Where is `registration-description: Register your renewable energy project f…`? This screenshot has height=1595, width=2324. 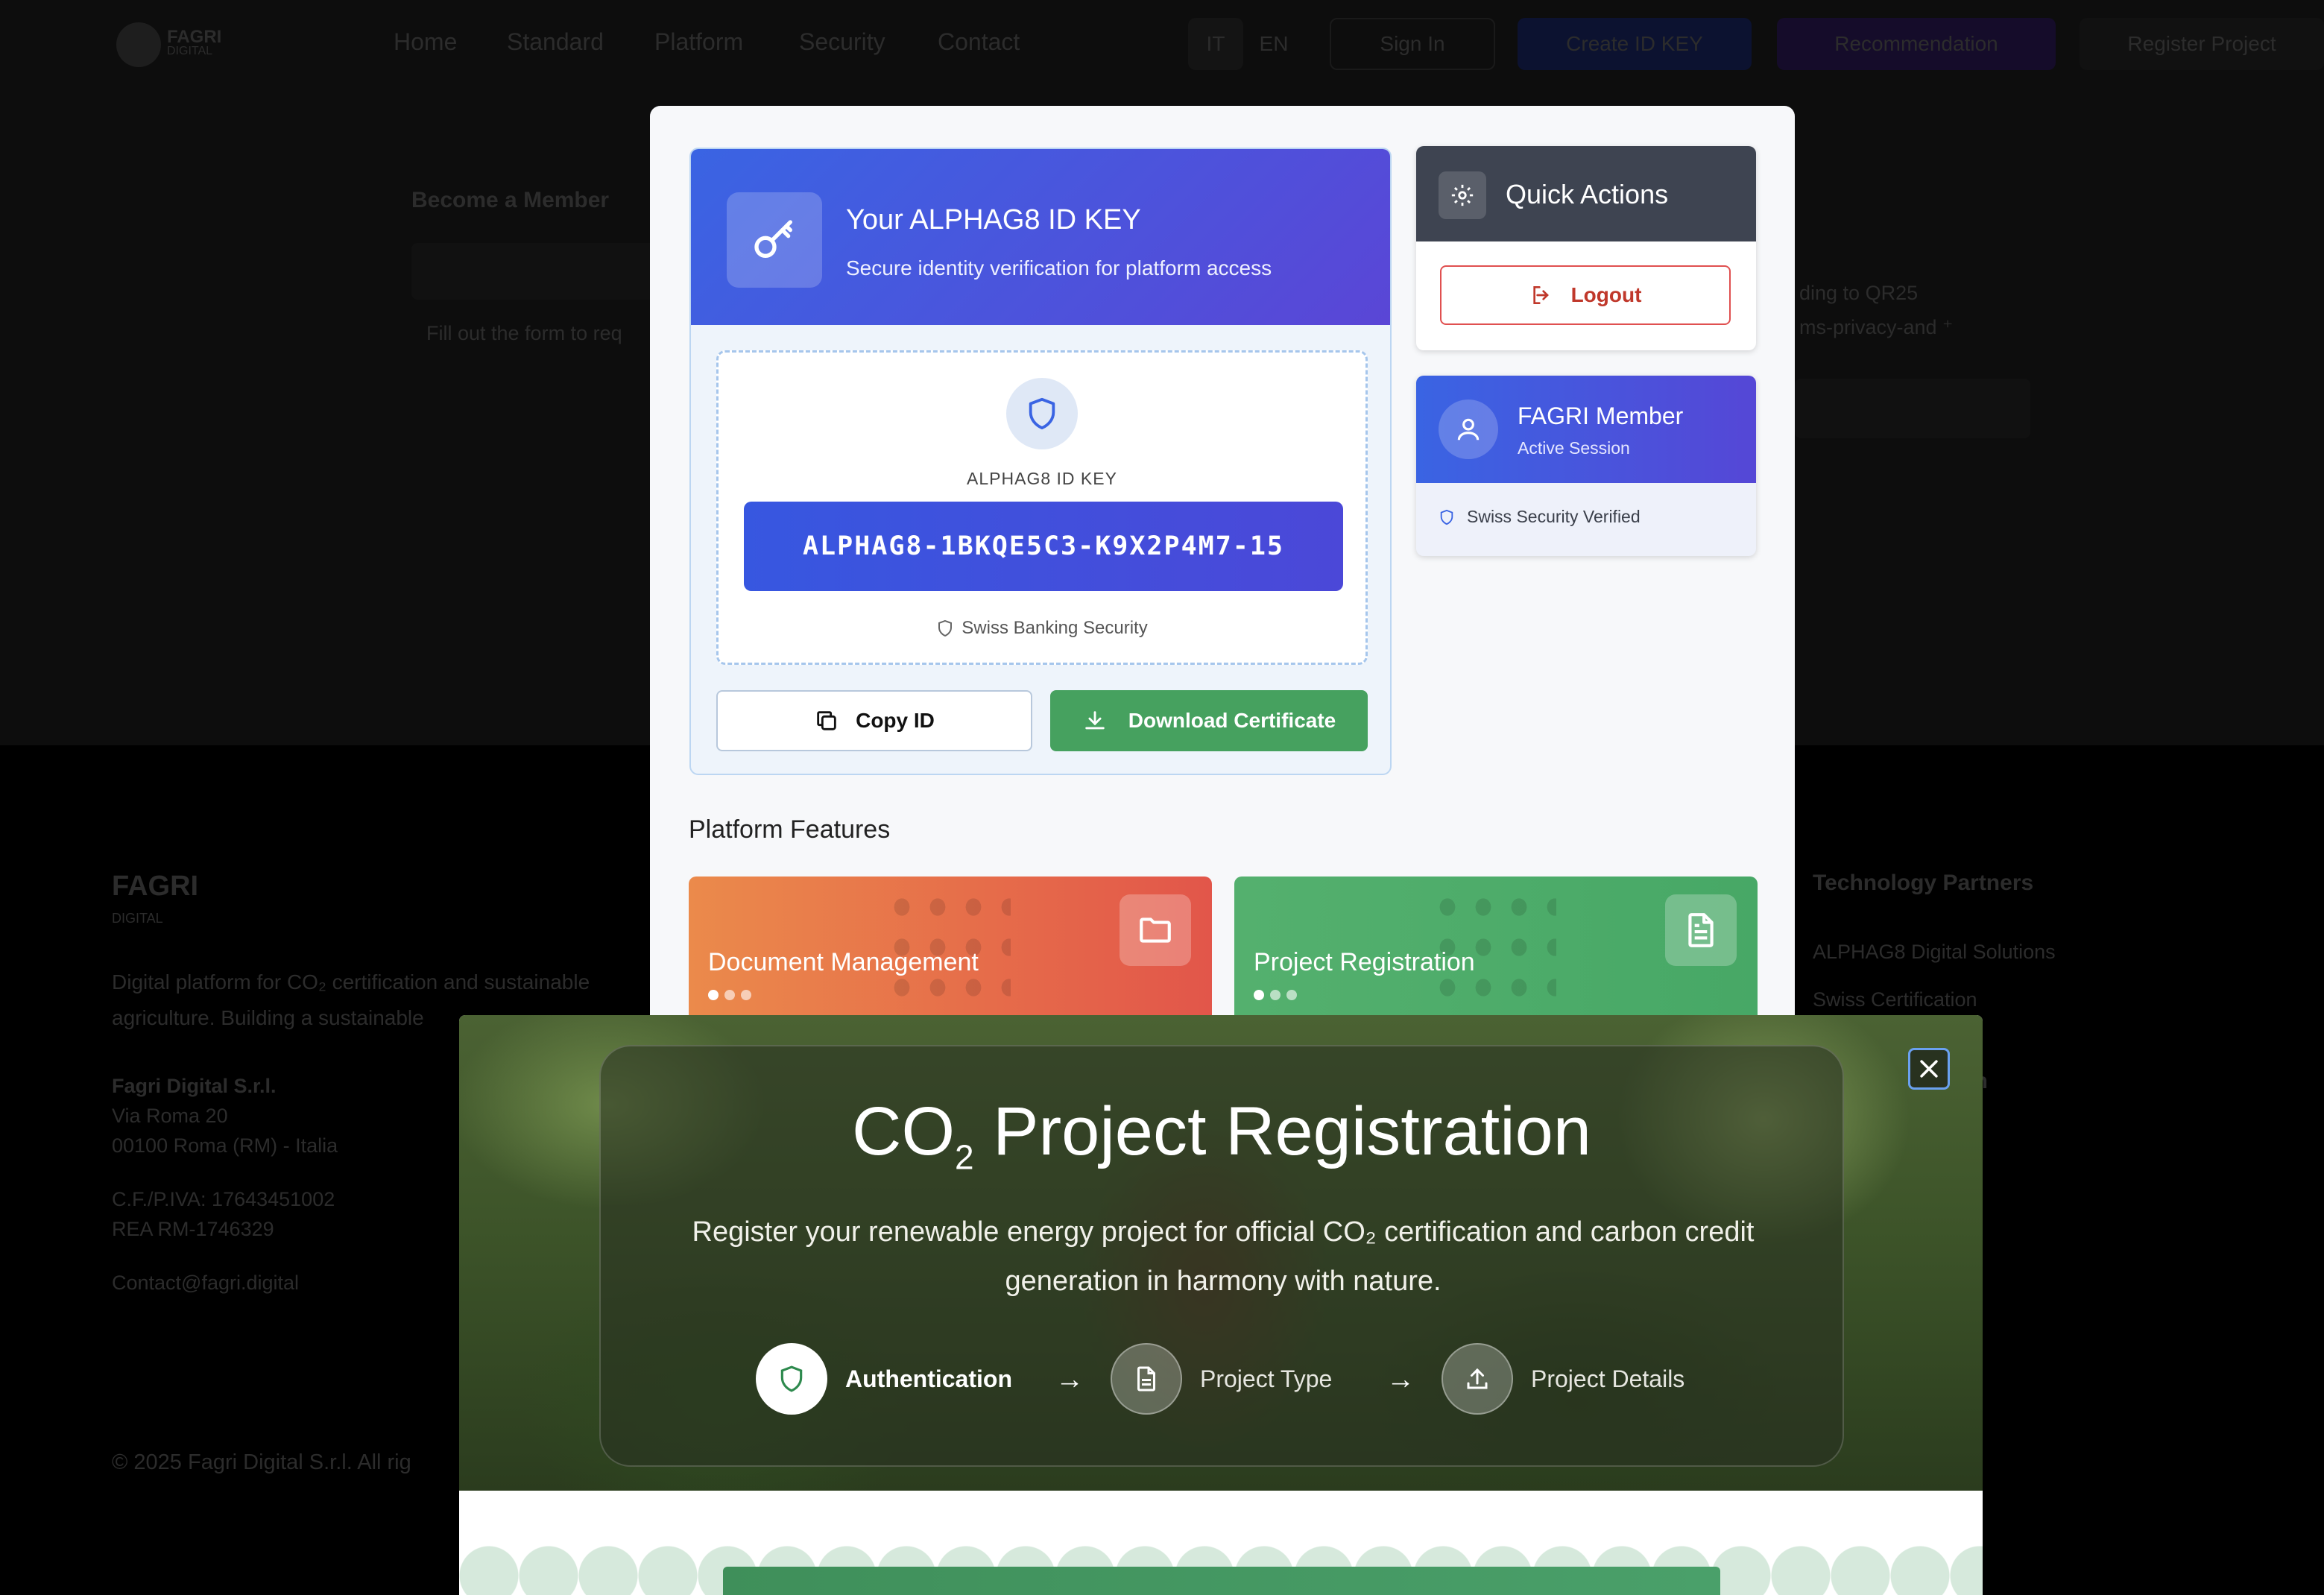 registration-description: Register your renewable energy project f… is located at coordinates (1223, 1256).